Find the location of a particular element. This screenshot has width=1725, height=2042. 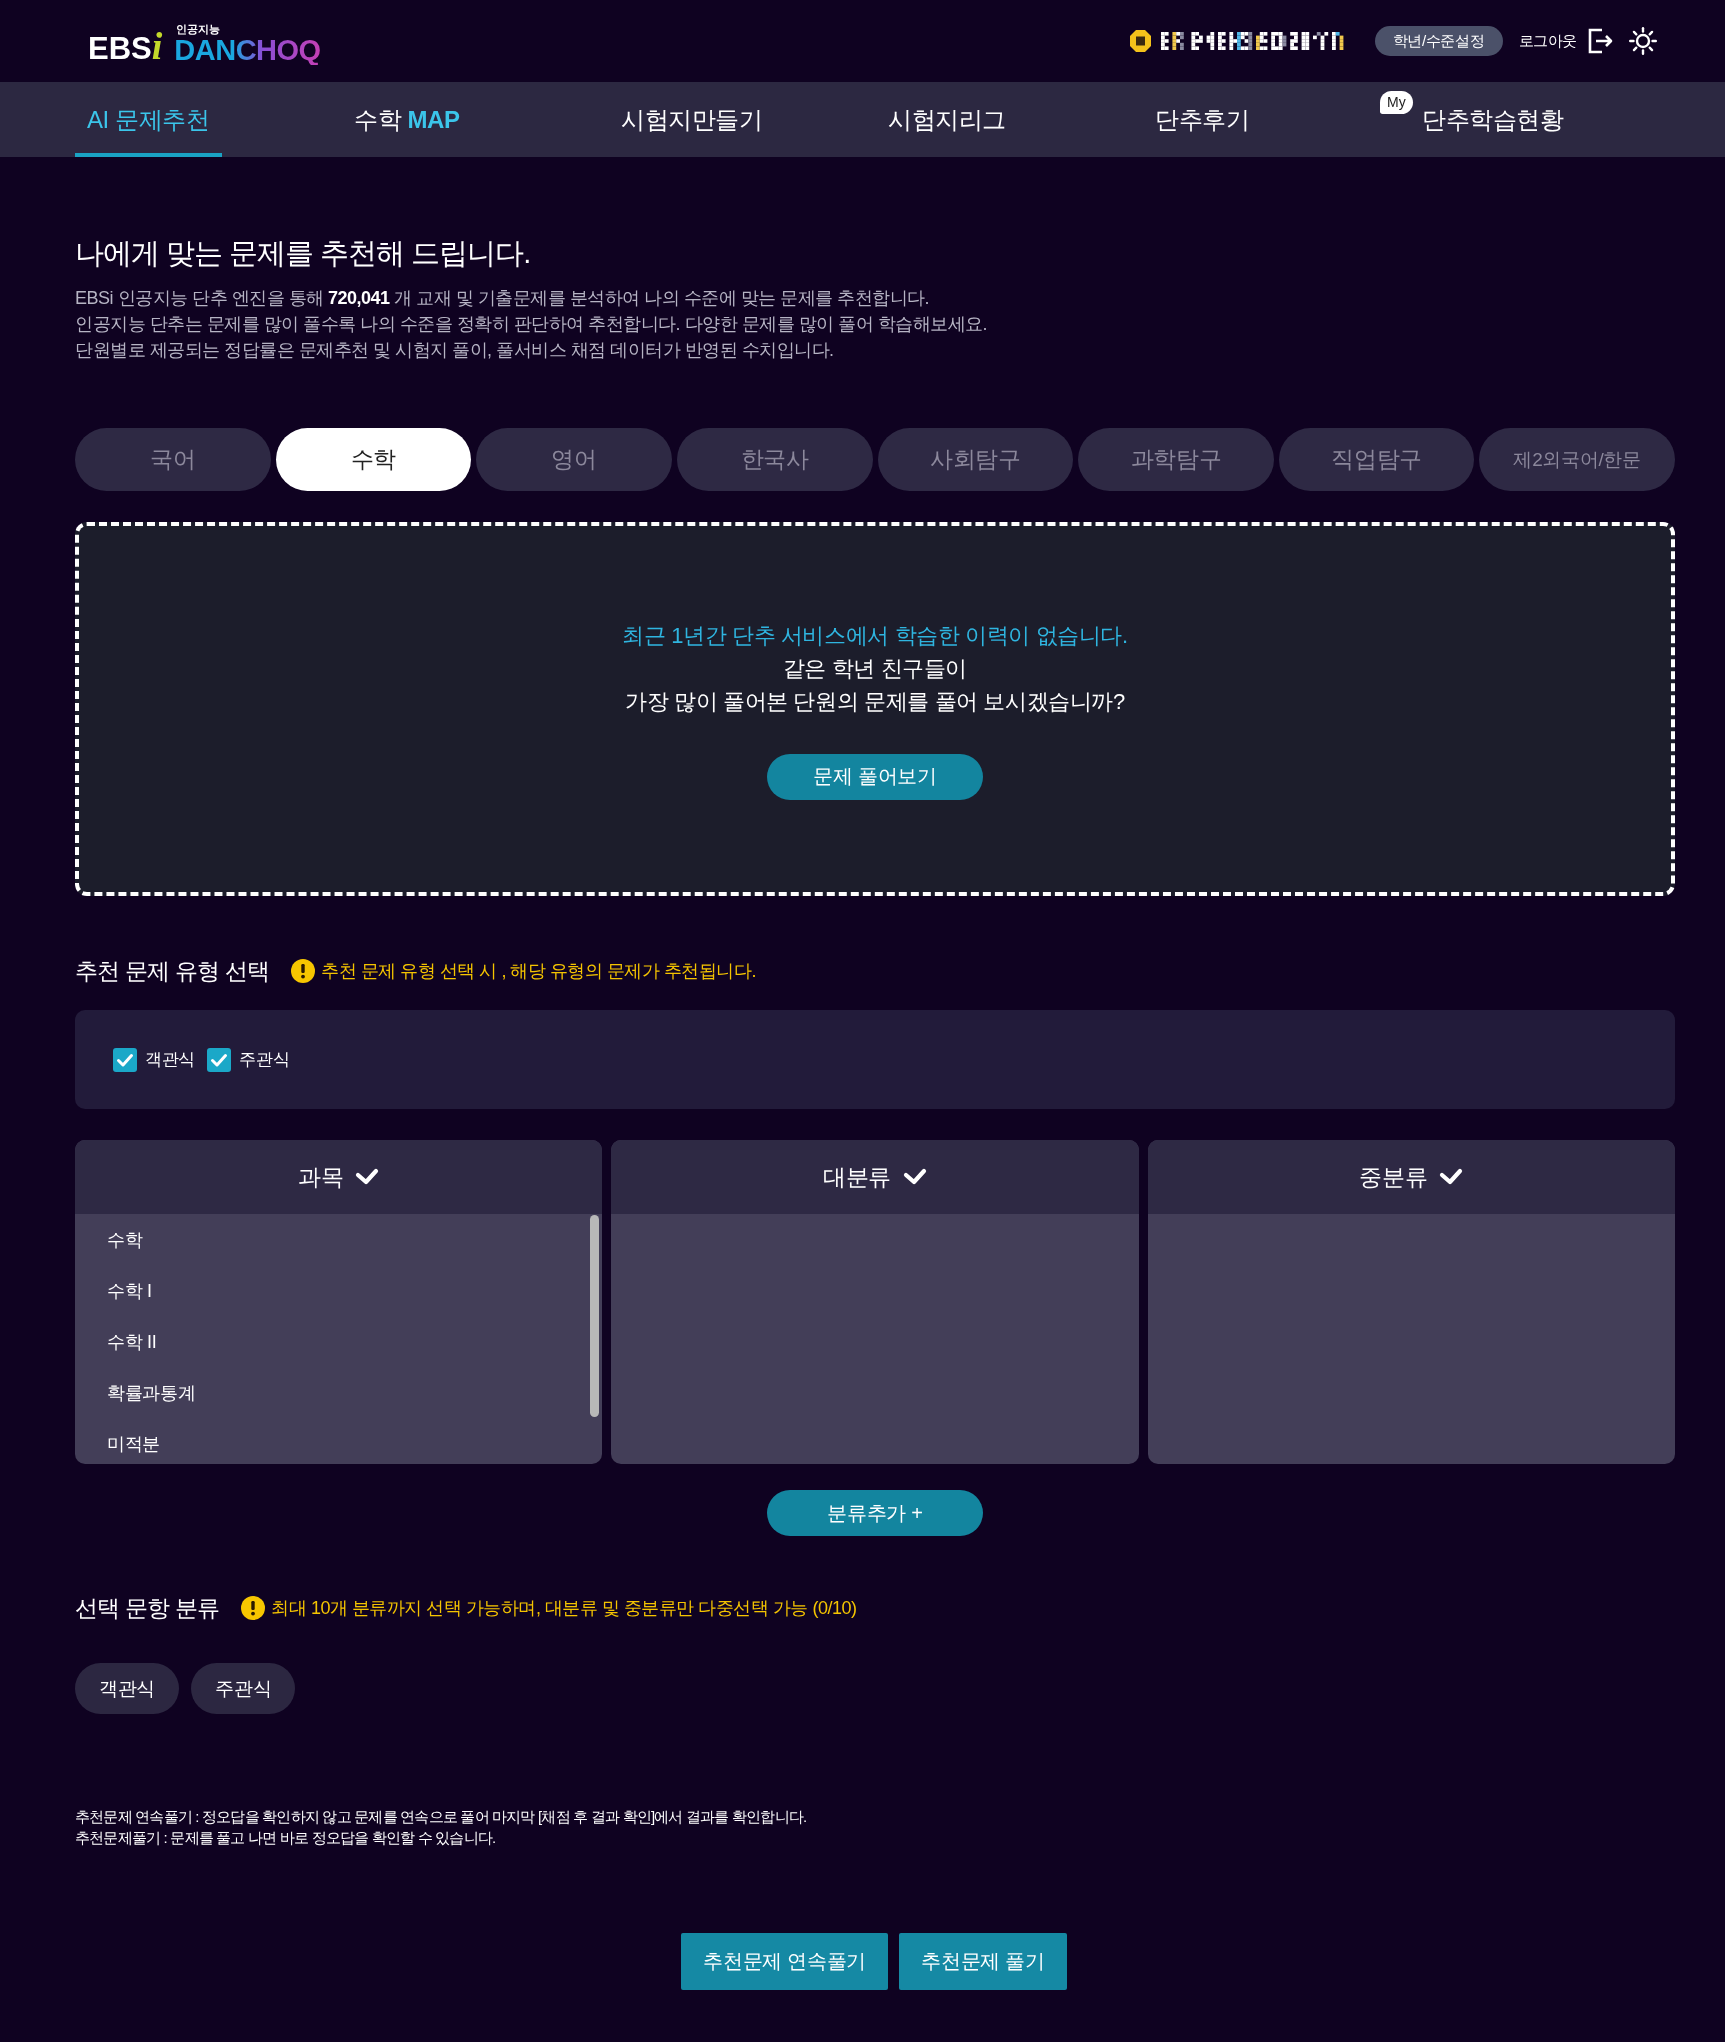

subject-tab: 사회탐구 is located at coordinates (975, 459).